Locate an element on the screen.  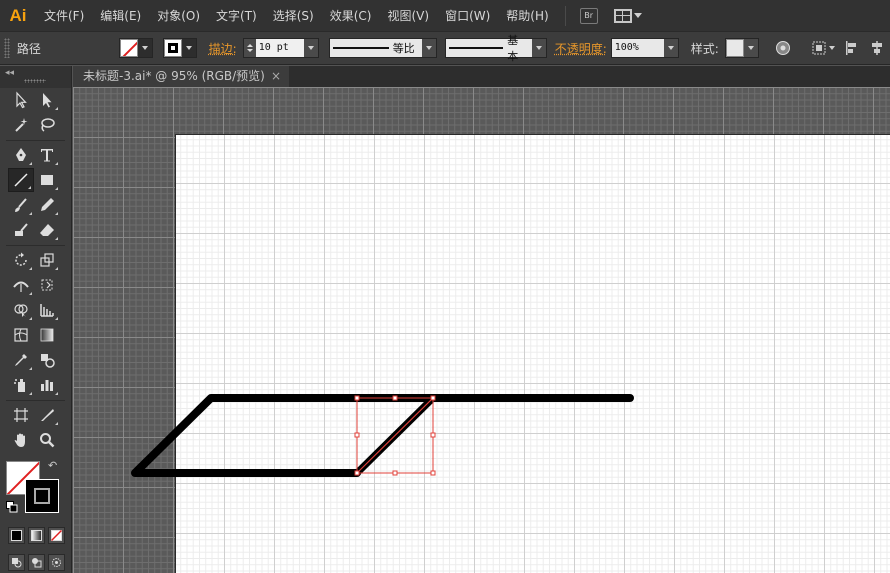
stroke-swatch-large is located at coordinates (42, 496).